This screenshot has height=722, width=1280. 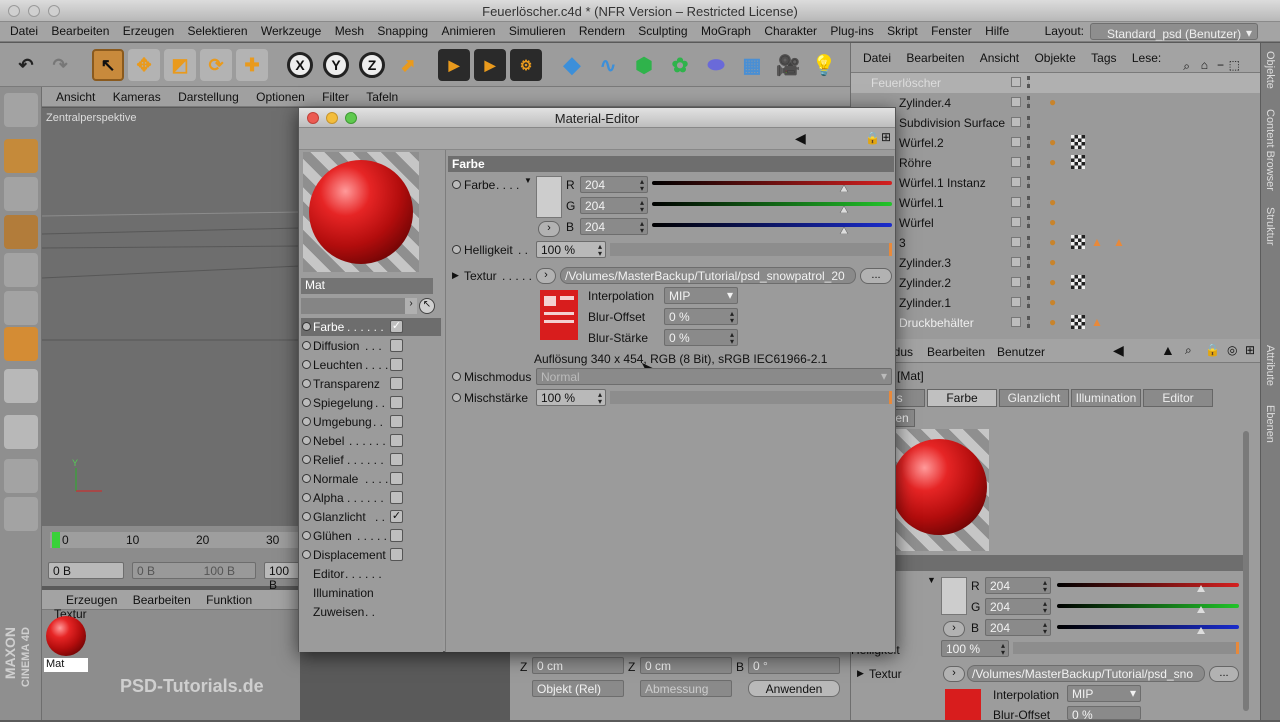 I want to click on channel-spiegelung: Spiegelung. ., so click(x=371, y=403).